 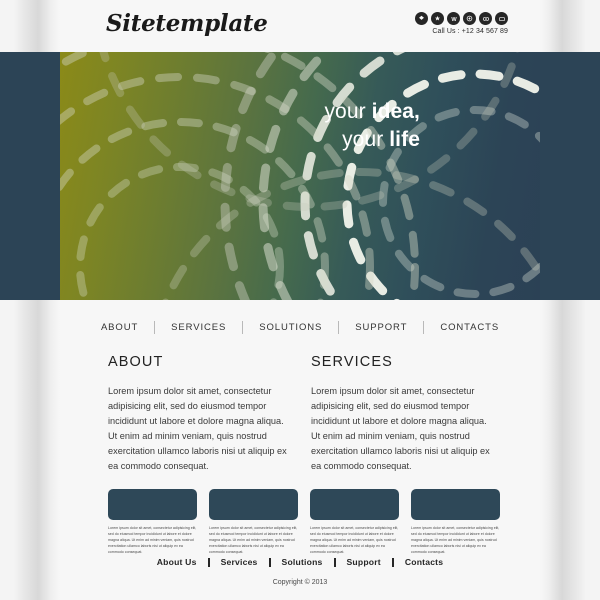 What do you see at coordinates (300, 26) in the screenshot?
I see `site-header: Sitetemplate W Call Us: +12 34 567 89` at bounding box center [300, 26].